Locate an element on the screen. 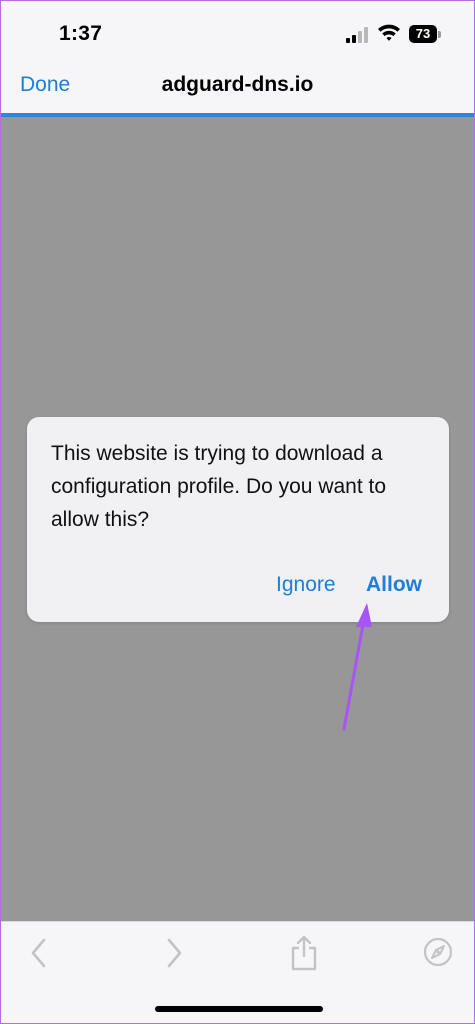 The image size is (475, 1024). status-bar: 1:37 73 is located at coordinates (237, 32).